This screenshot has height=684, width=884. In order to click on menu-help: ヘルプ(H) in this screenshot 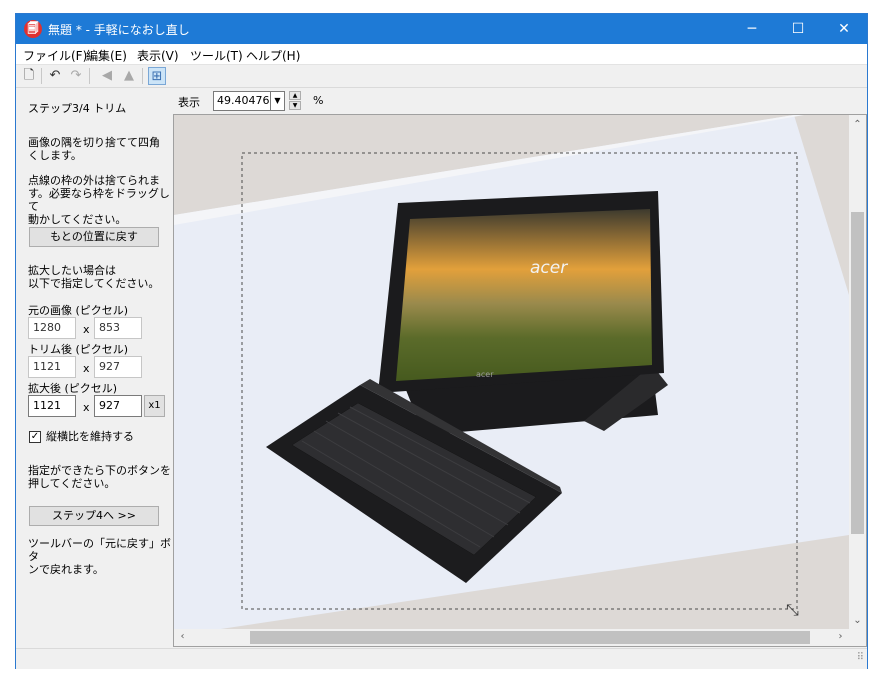, I will do `click(273, 55)`.